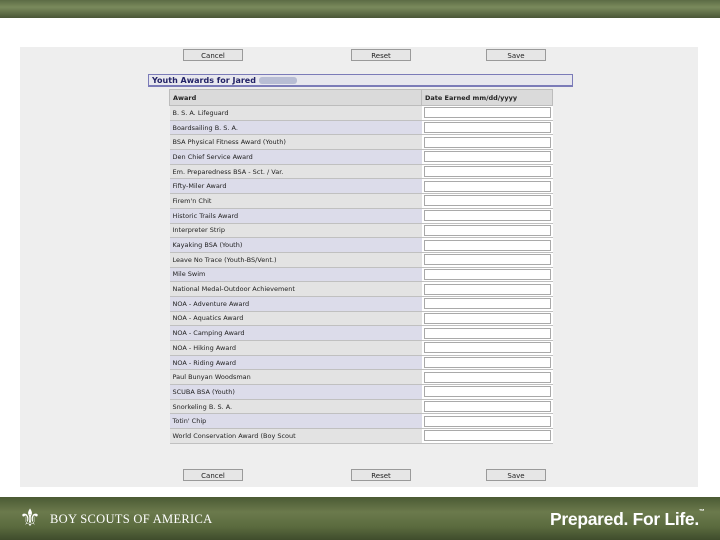 This screenshot has height=540, width=720. What do you see at coordinates (295, 231) in the screenshot?
I see `award-name: Interpreter Strip` at bounding box center [295, 231].